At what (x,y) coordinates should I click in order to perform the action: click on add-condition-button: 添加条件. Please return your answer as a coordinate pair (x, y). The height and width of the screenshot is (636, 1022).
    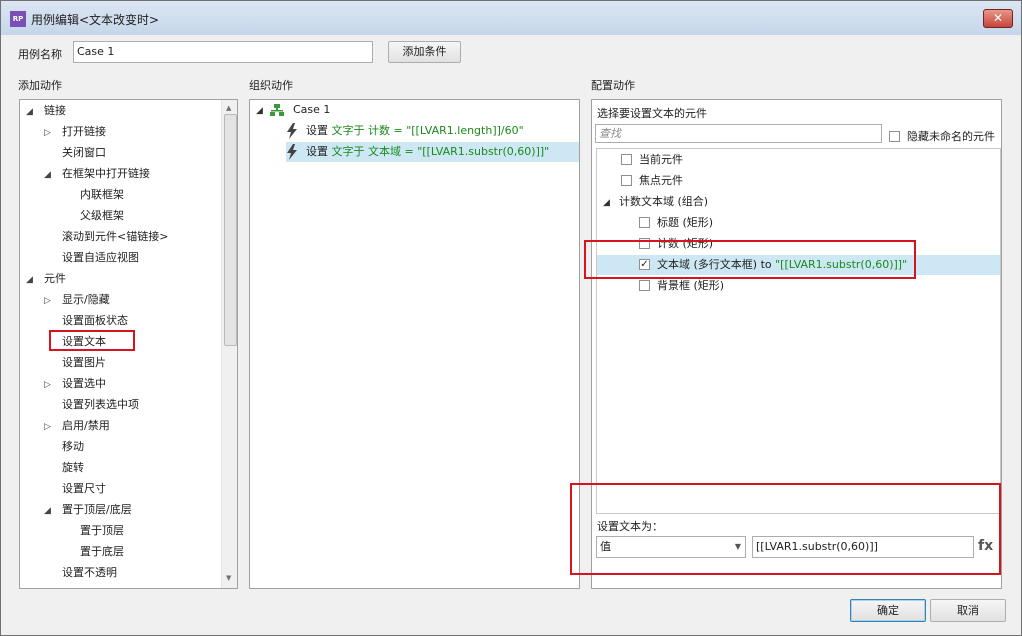
    Looking at the image, I should click on (424, 52).